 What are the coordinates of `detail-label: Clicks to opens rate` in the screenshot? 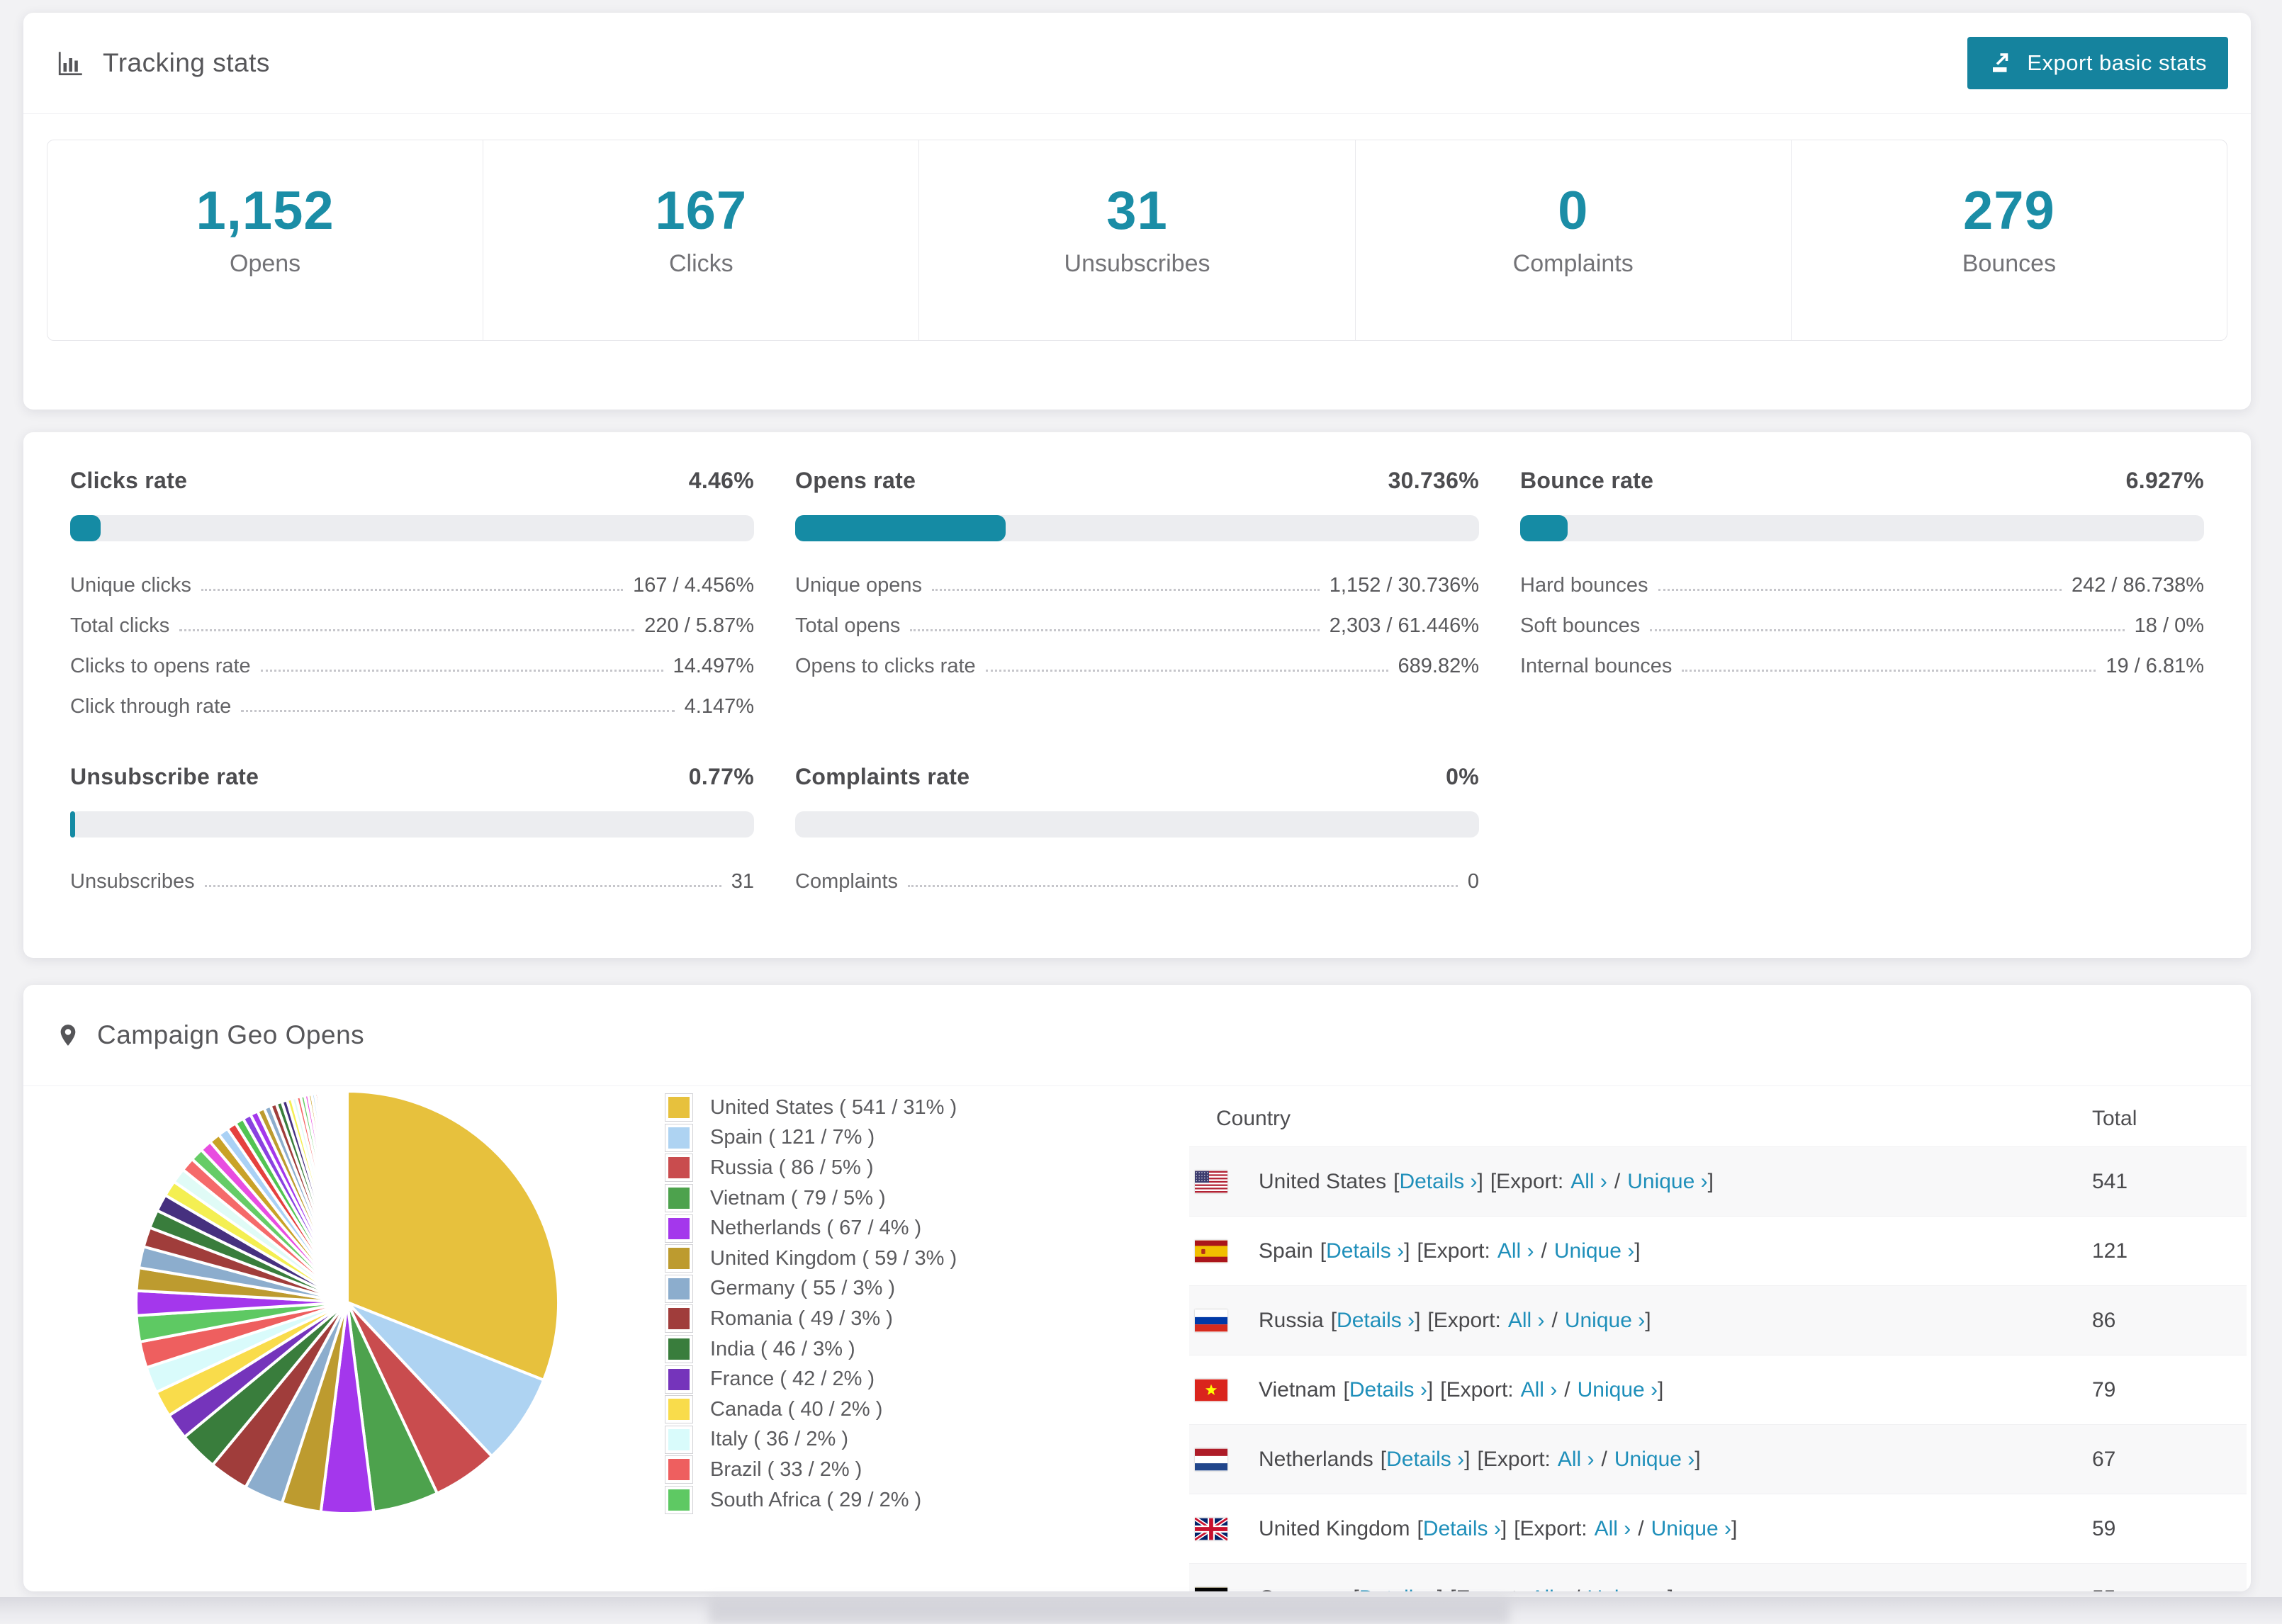 It's located at (160, 666).